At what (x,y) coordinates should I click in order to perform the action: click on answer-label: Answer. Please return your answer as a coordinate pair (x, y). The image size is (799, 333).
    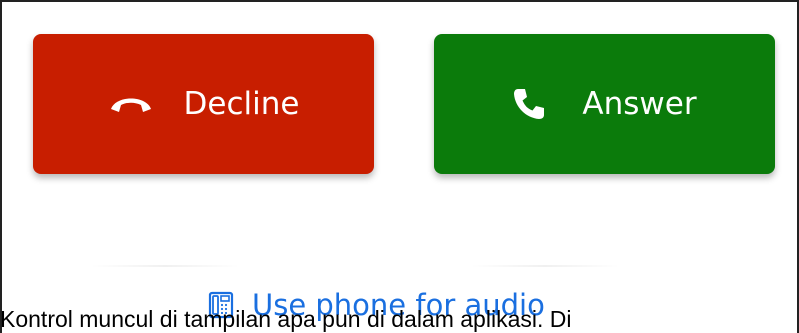
    Looking at the image, I should click on (639, 104).